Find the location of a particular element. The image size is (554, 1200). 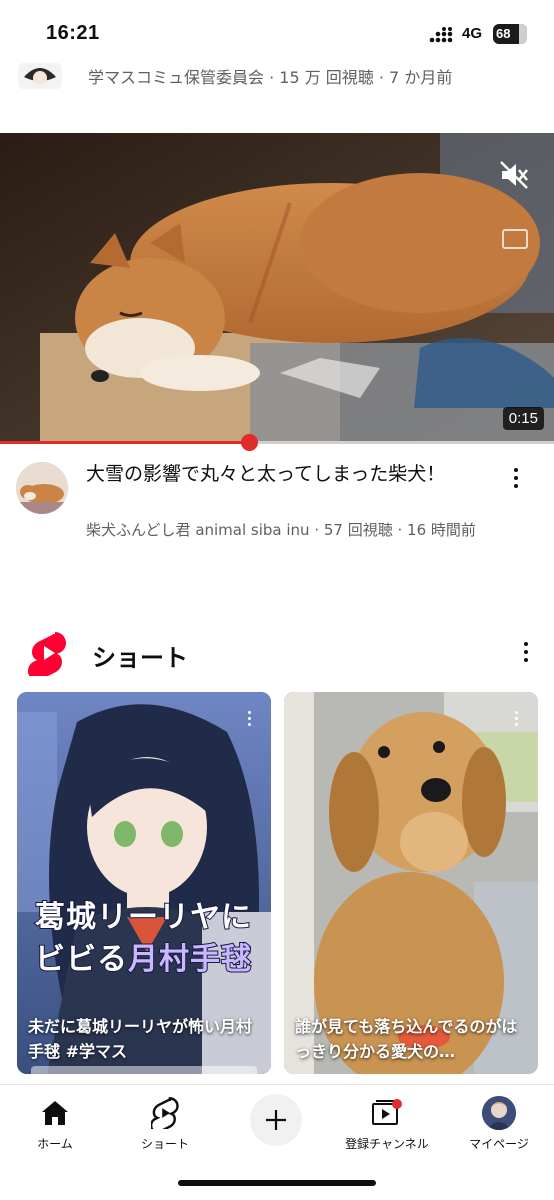

subscriptions-icon is located at coordinates (387, 1112).